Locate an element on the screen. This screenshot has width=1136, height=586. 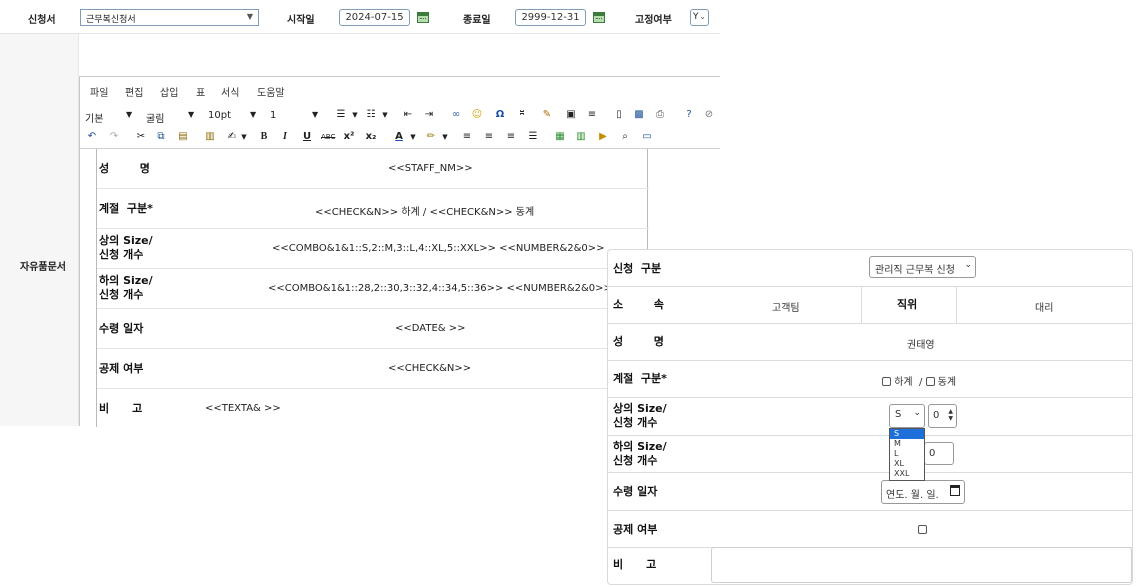
name-label: 성 명 is located at coordinates (638, 341).